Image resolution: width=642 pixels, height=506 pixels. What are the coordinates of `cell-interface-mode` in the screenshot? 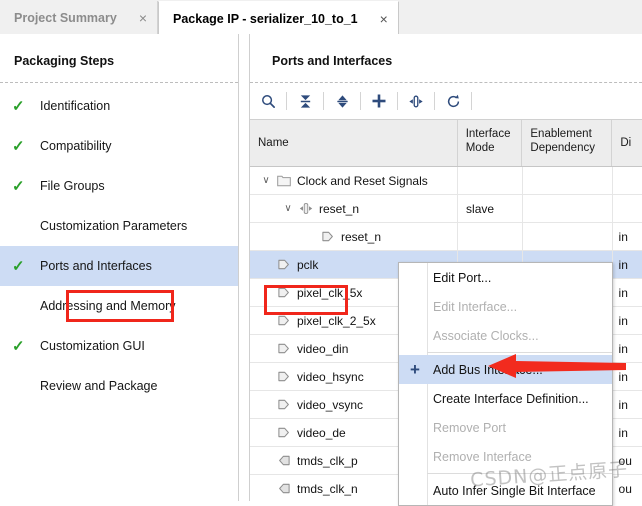 It's located at (490, 180).